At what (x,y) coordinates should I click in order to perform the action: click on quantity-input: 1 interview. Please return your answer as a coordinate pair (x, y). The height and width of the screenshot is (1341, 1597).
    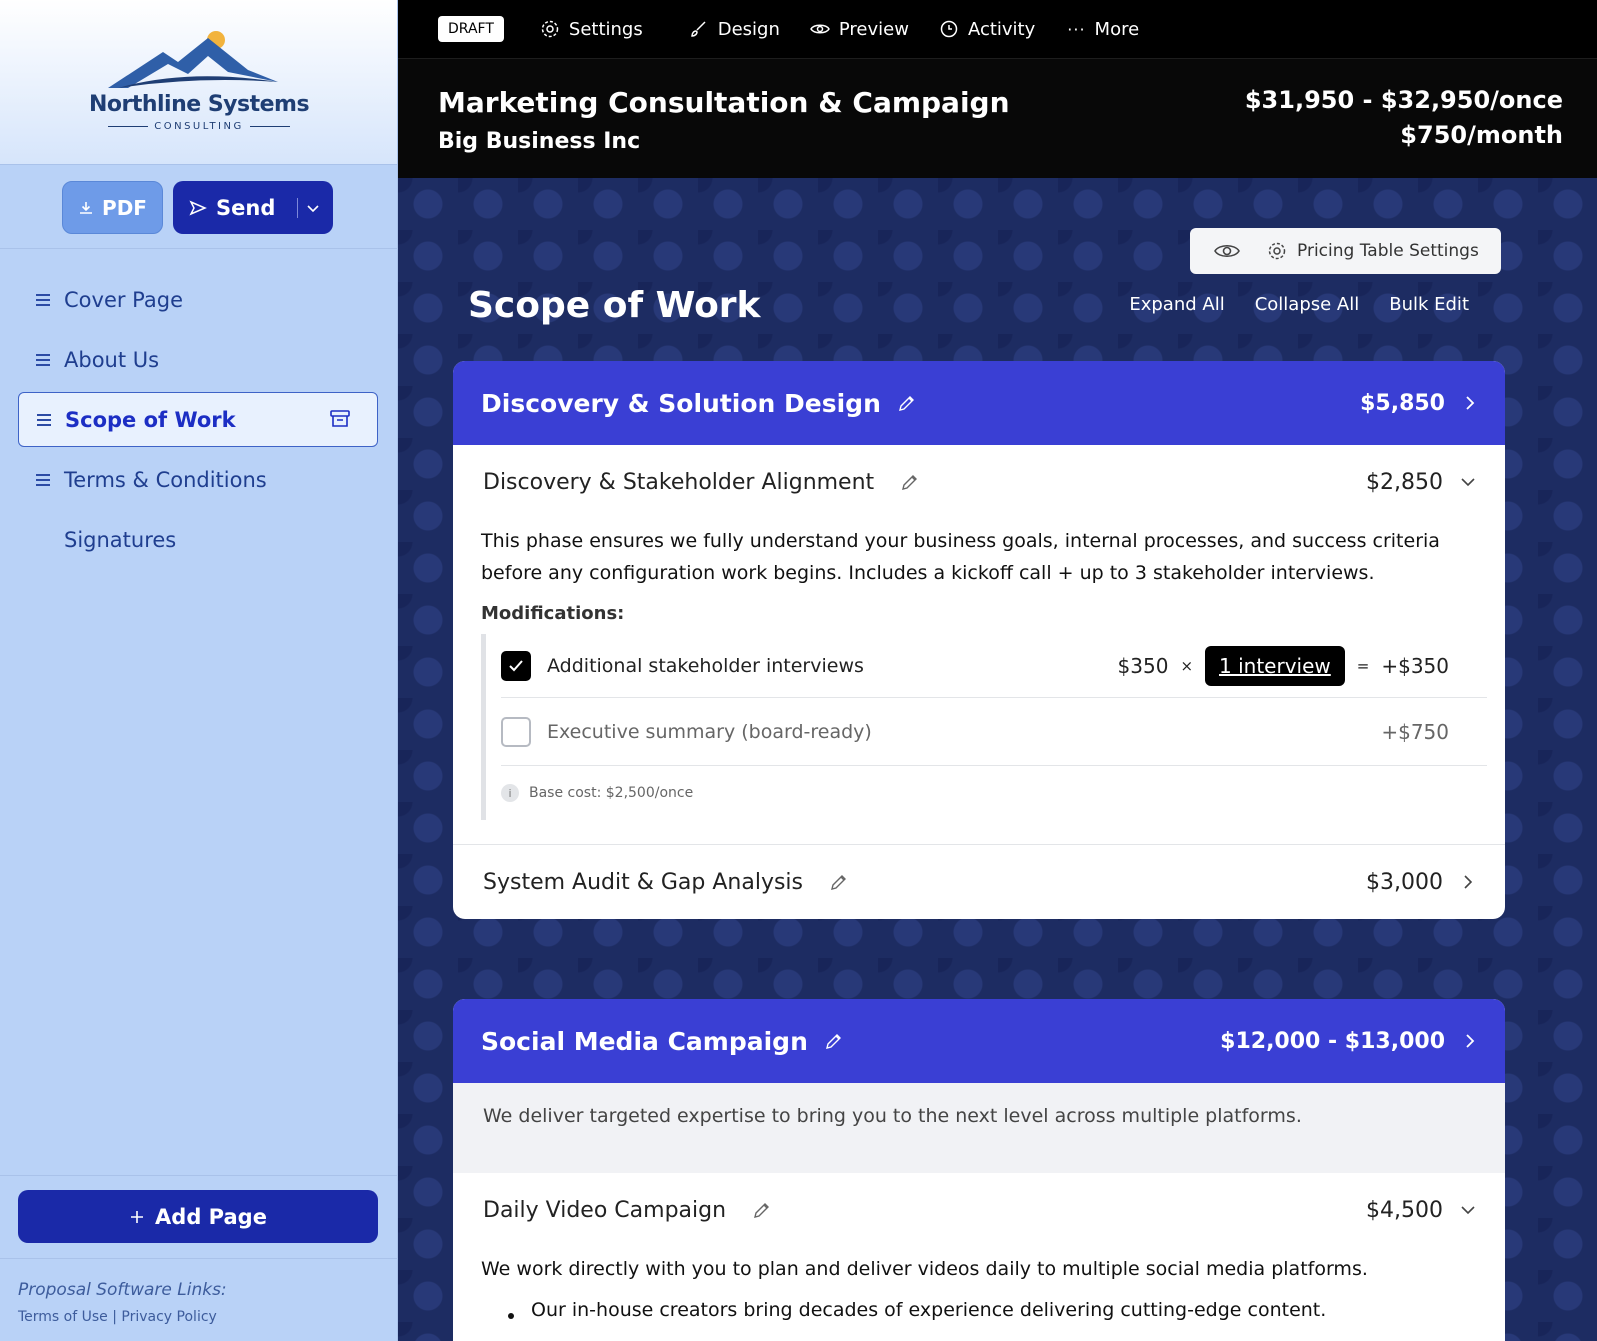
    Looking at the image, I should click on (1275, 665).